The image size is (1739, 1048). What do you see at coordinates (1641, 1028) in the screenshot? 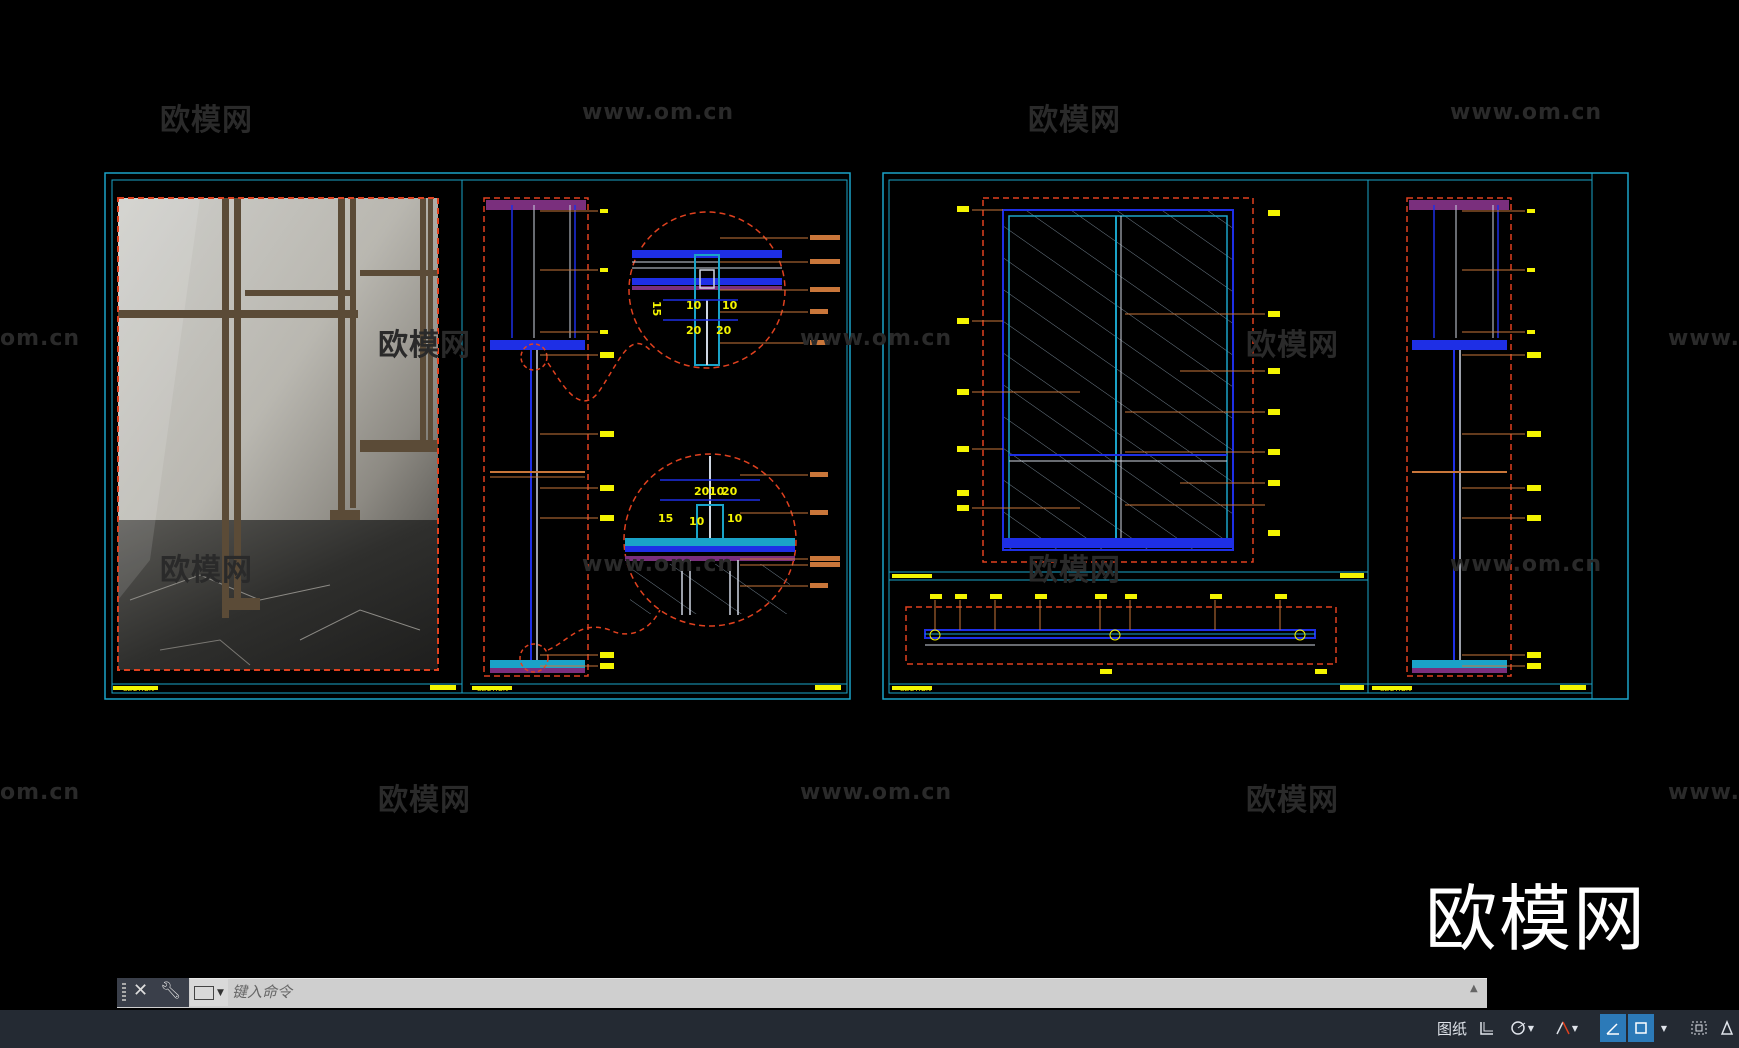
I see `transparency-icon` at bounding box center [1641, 1028].